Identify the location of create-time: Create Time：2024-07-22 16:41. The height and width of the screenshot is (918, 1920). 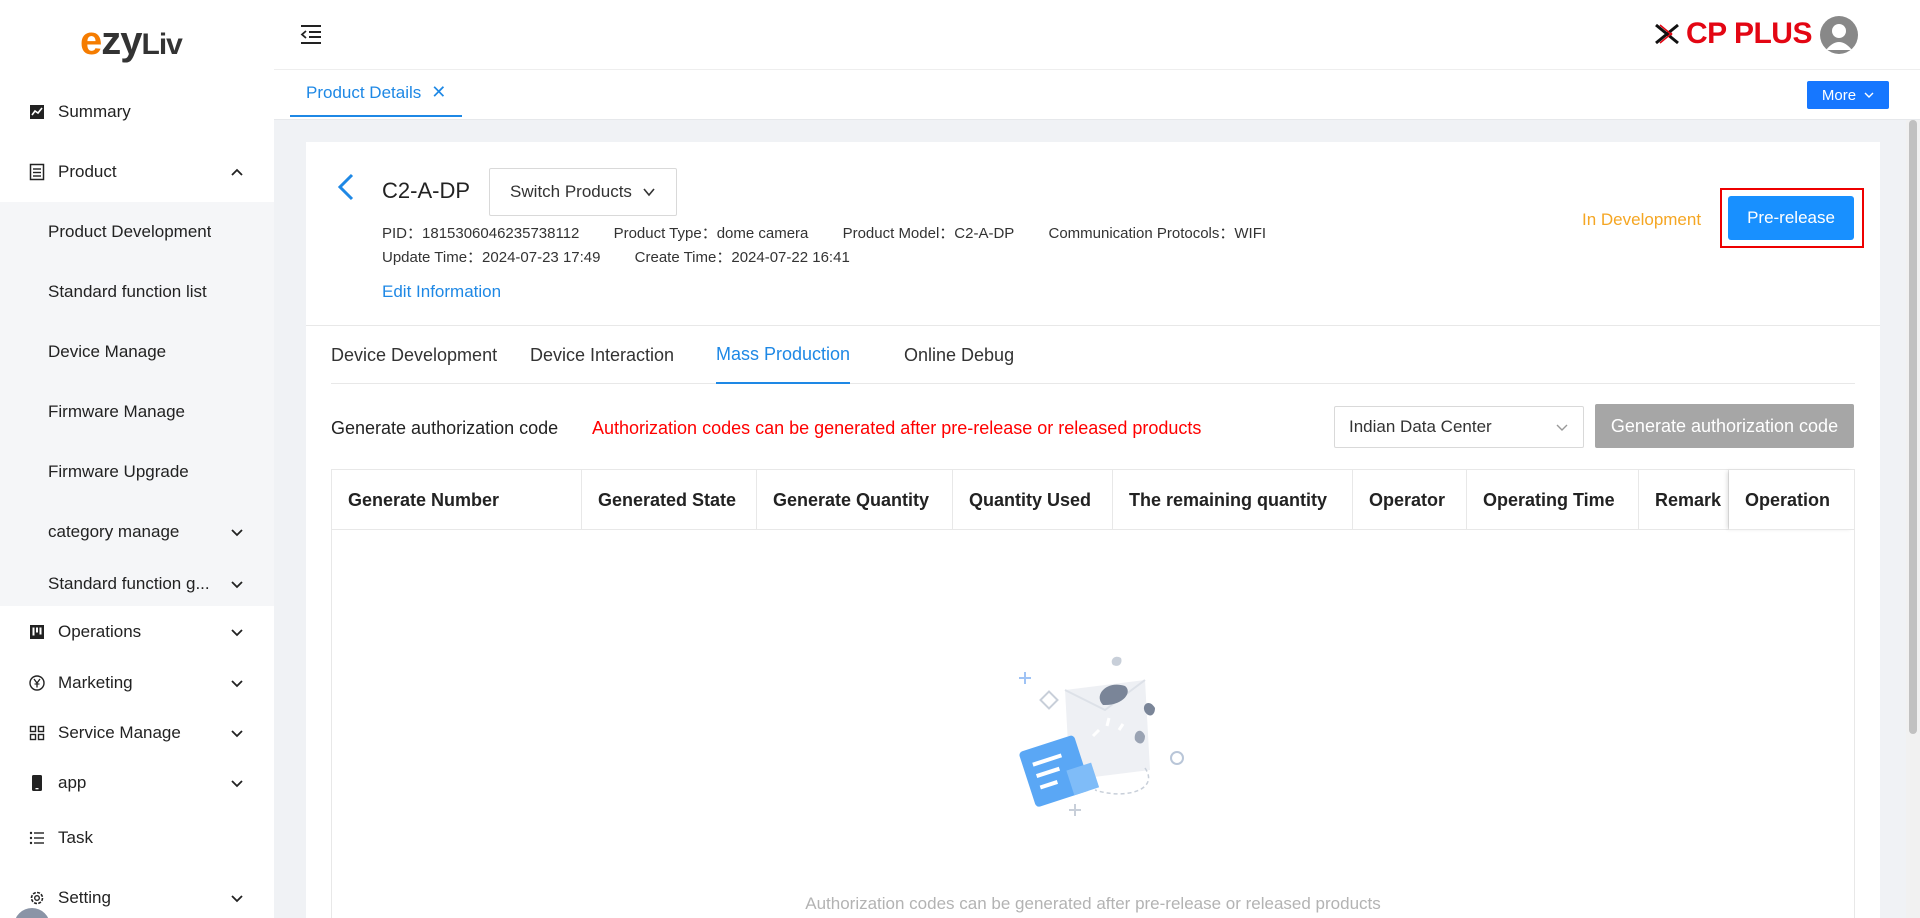
(742, 257).